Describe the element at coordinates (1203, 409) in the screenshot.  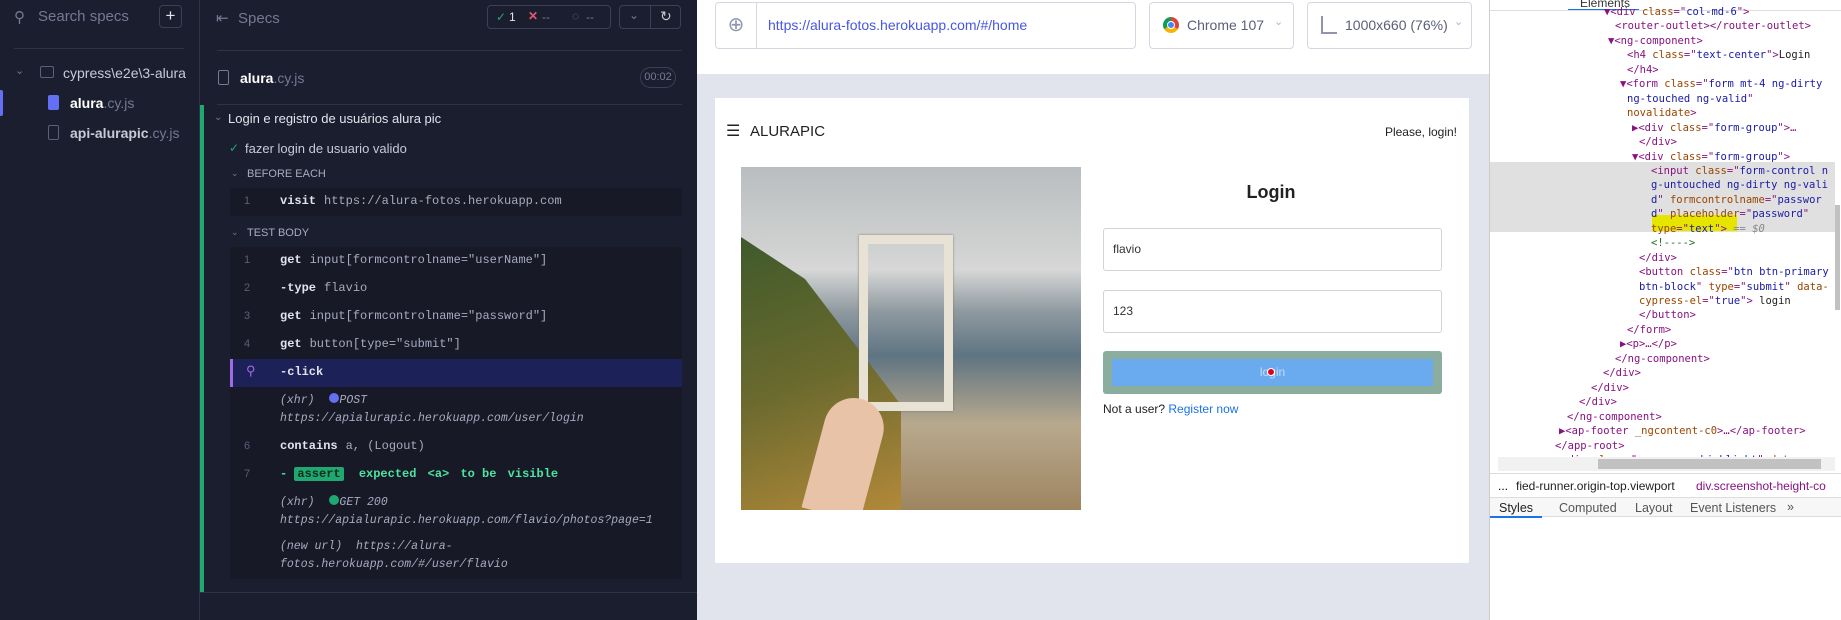
I see `register-link: Register now` at that location.